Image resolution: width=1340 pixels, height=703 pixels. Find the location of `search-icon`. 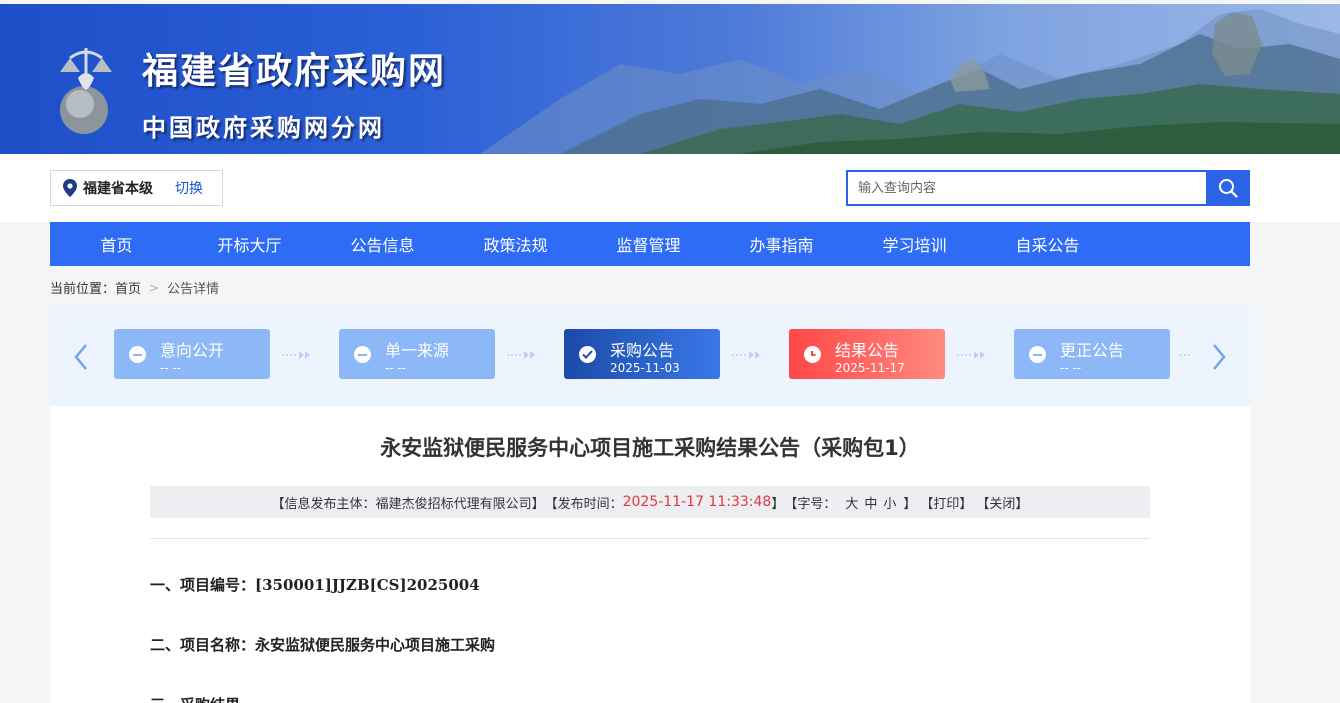

search-icon is located at coordinates (1228, 188).